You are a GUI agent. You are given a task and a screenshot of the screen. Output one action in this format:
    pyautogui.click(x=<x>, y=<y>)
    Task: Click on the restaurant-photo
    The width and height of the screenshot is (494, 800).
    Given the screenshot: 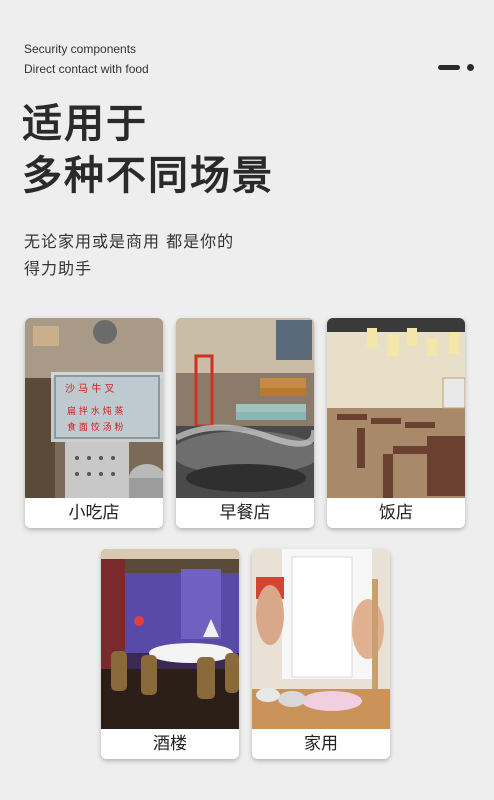 What is the action you would take?
    pyautogui.click(x=396, y=408)
    